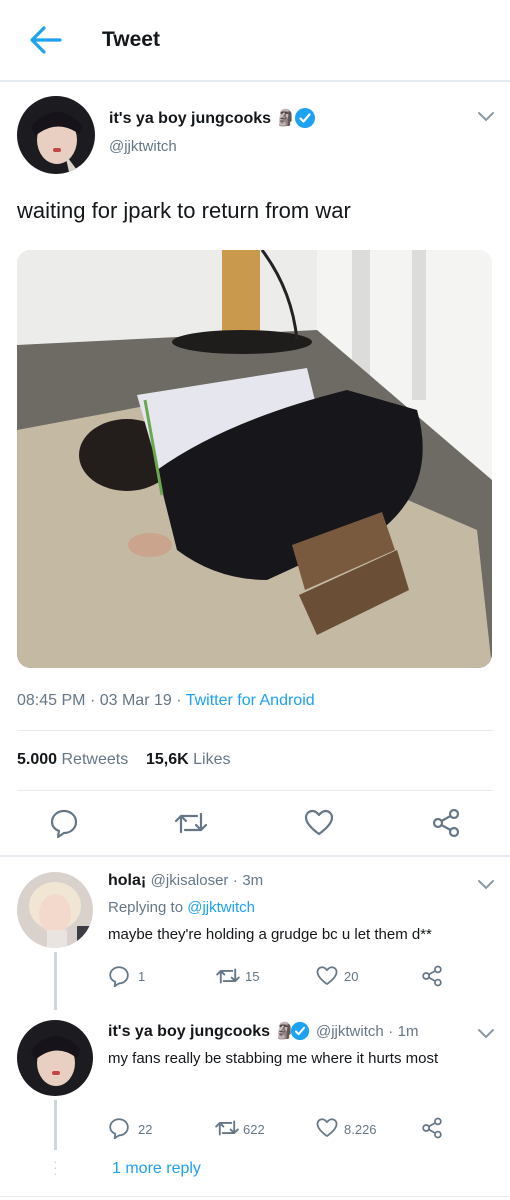  I want to click on reply-header: hola¡ @jkisaloser · 3m, so click(185, 881).